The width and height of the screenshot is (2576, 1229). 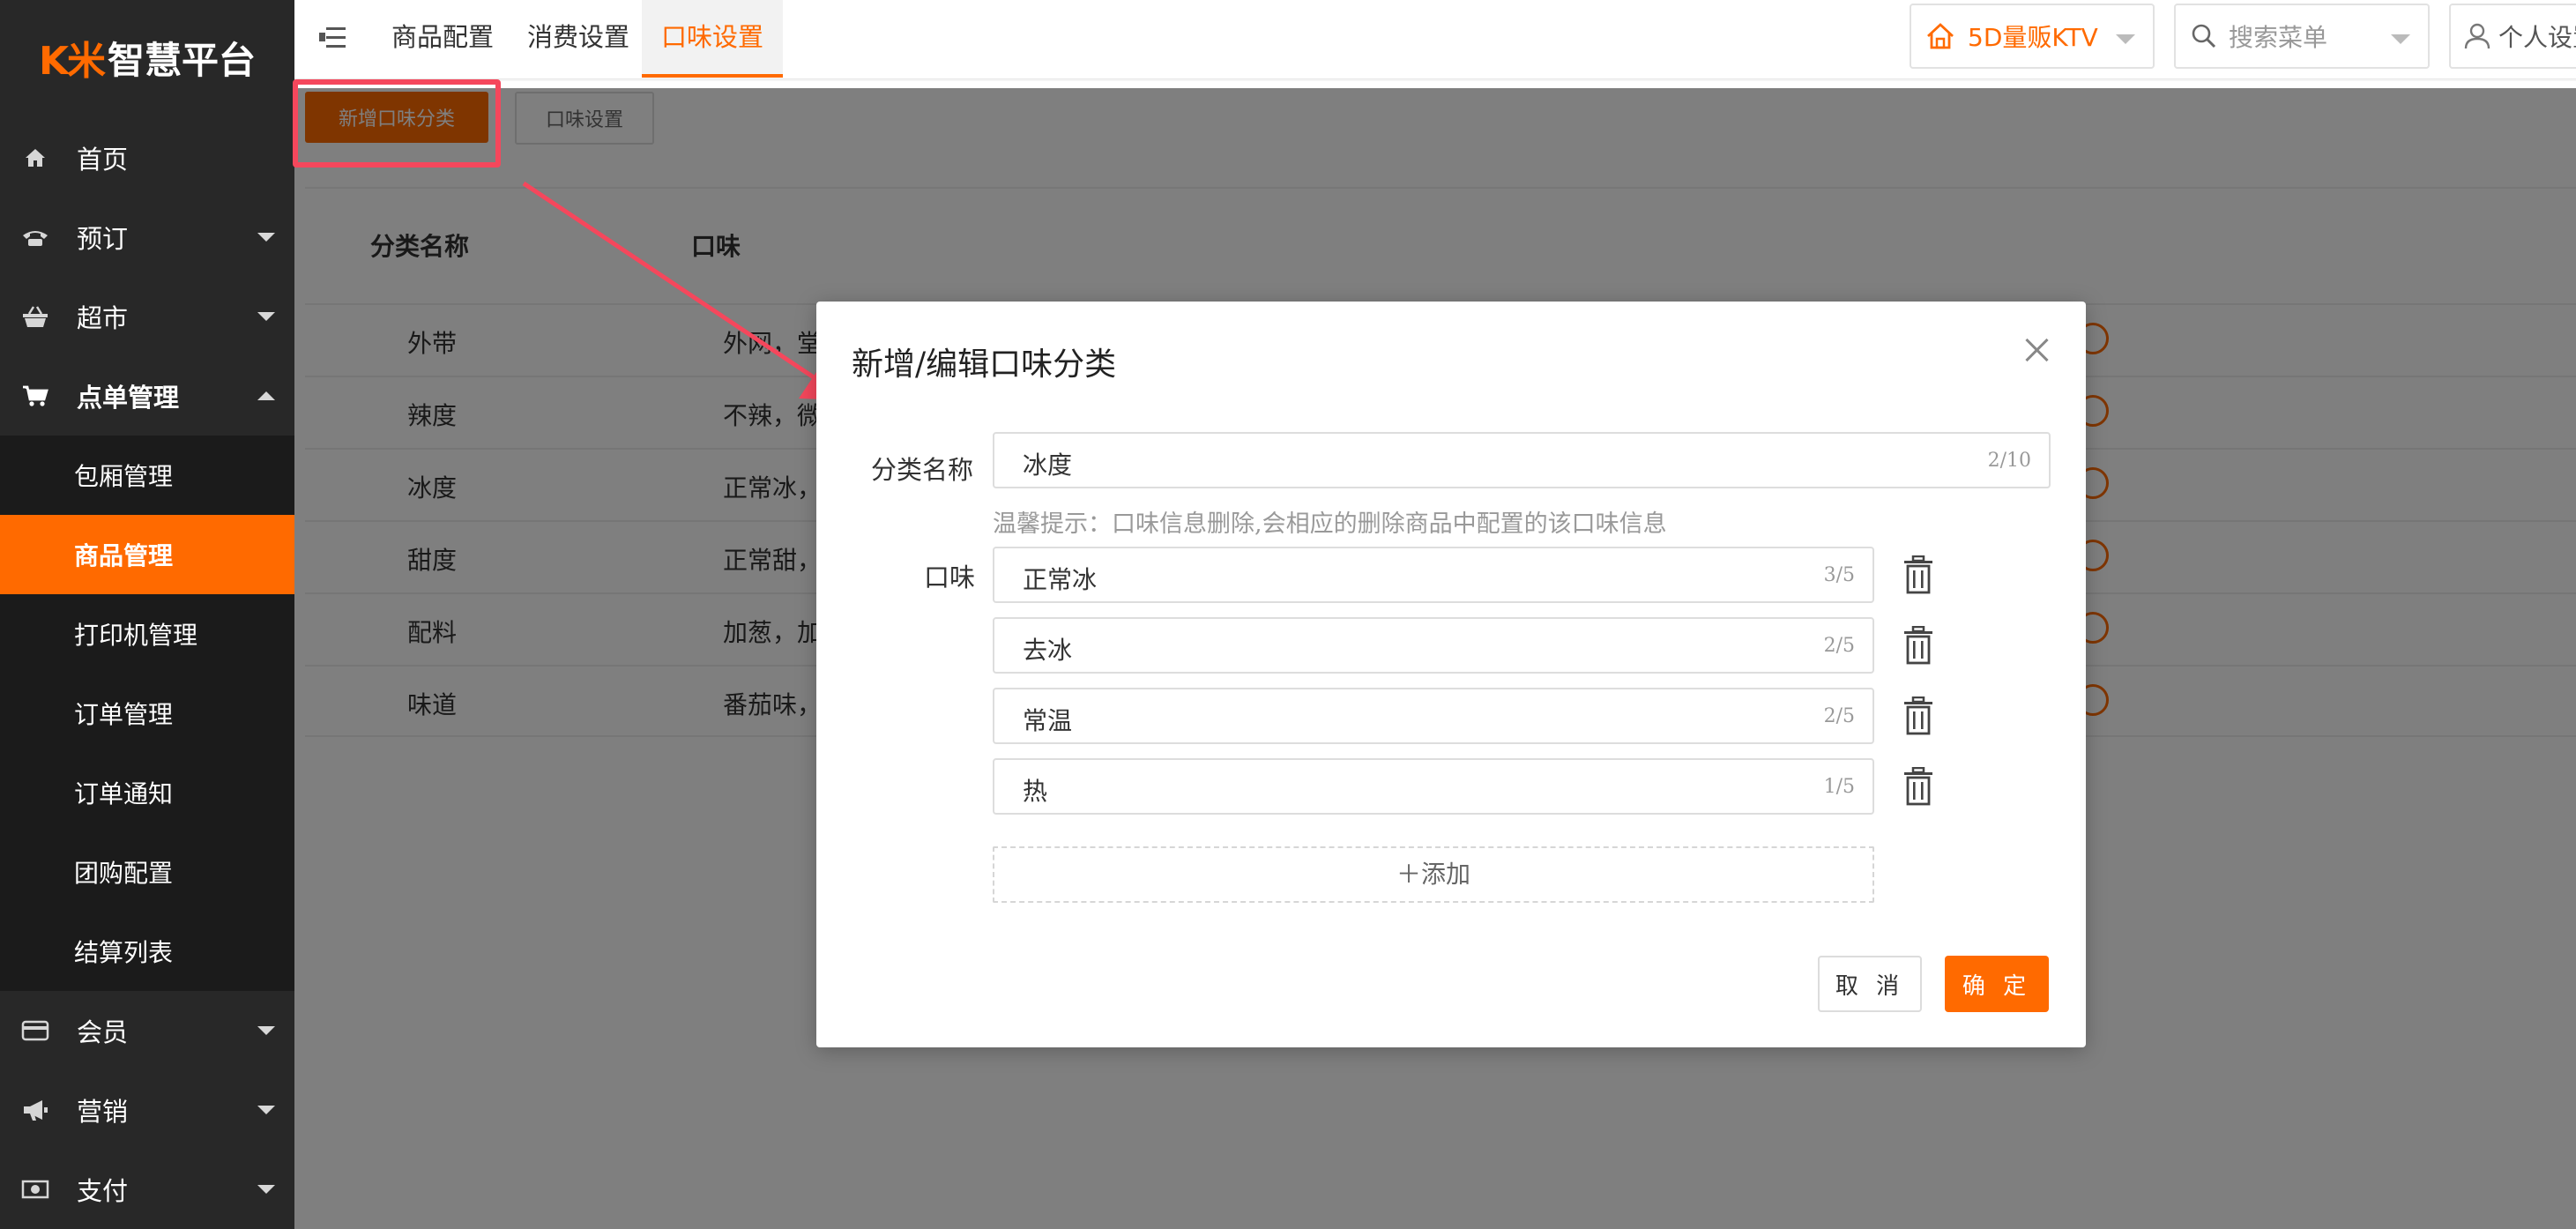 I want to click on flavor-value: 常温, so click(x=1048, y=720).